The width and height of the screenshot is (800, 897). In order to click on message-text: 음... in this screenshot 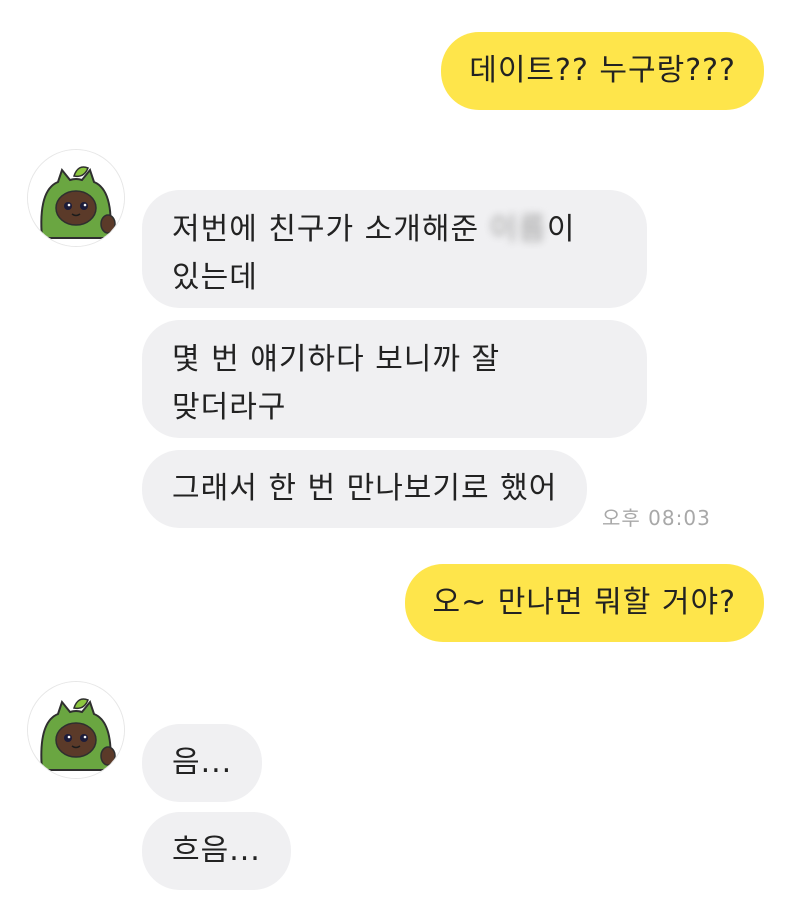, I will do `click(202, 762)`.